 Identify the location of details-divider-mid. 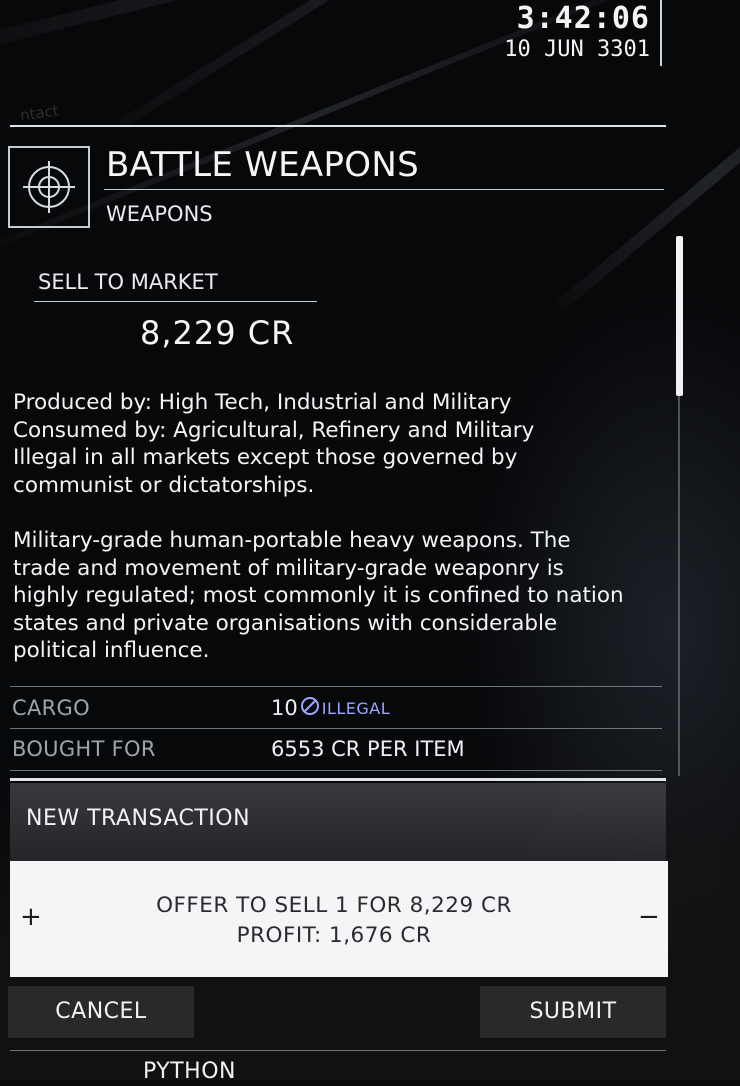
(336, 728).